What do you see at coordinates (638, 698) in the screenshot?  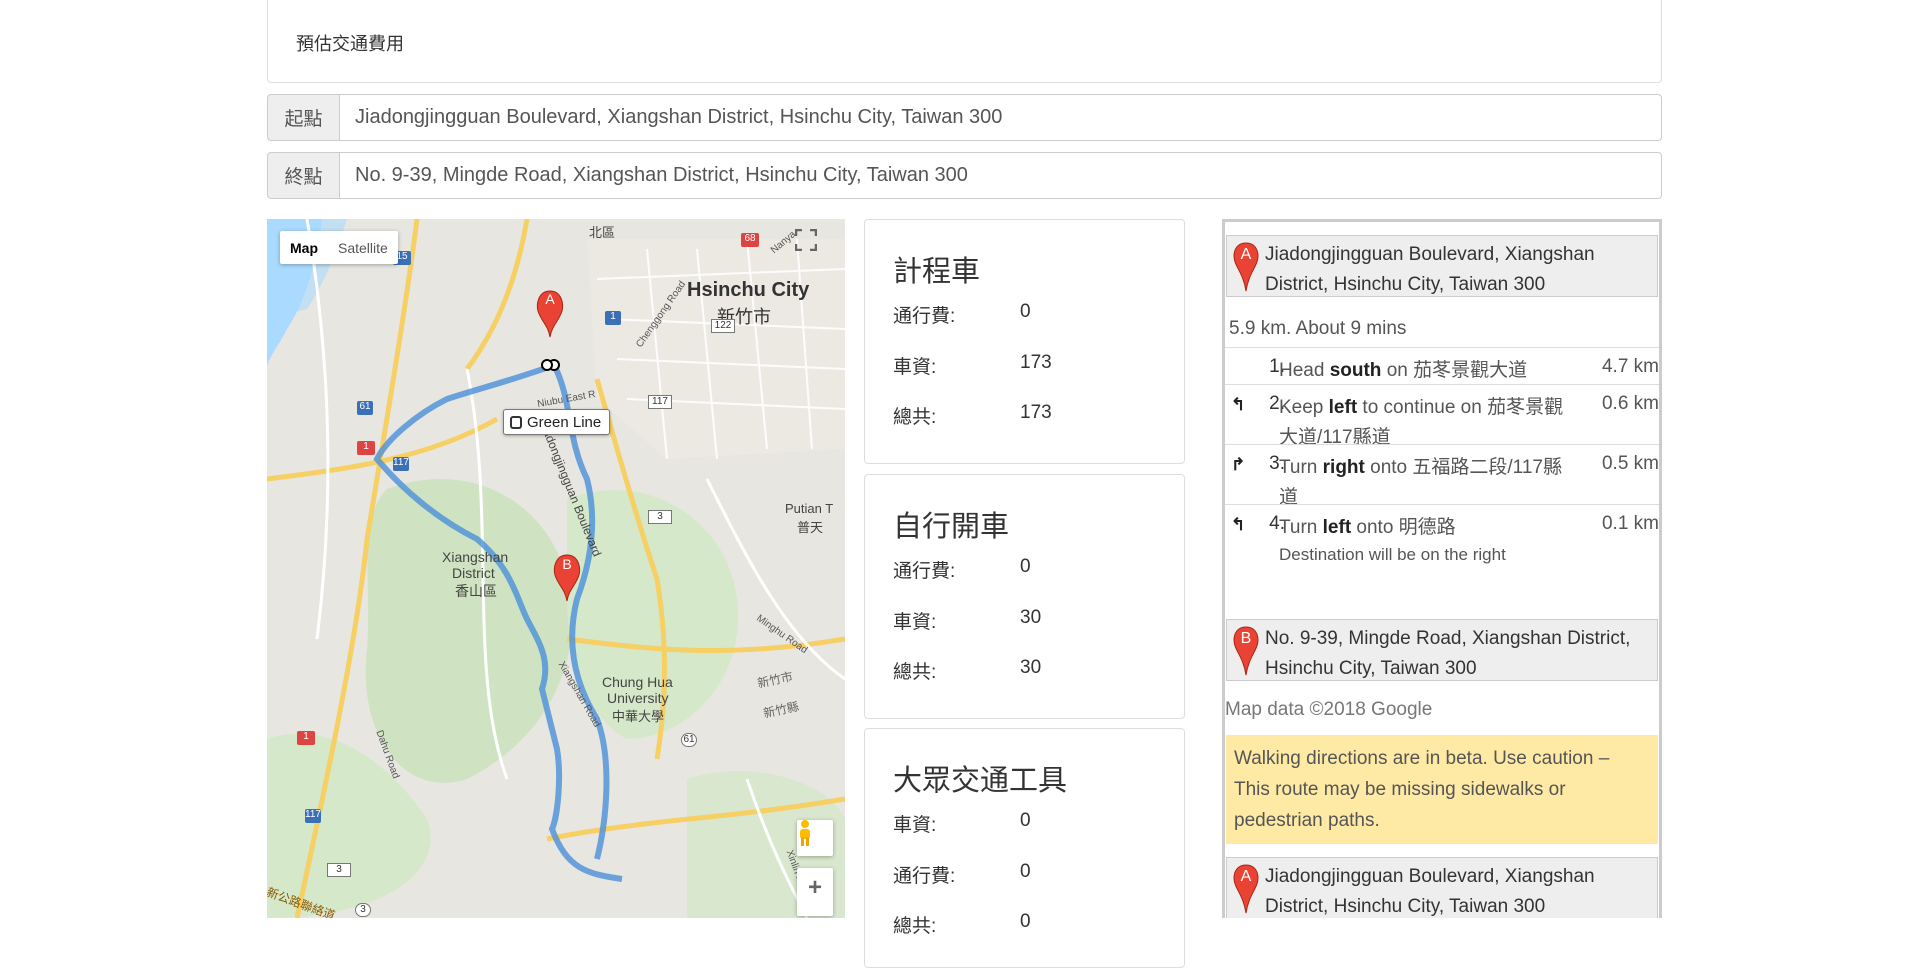 I see `map-label-university: University` at bounding box center [638, 698].